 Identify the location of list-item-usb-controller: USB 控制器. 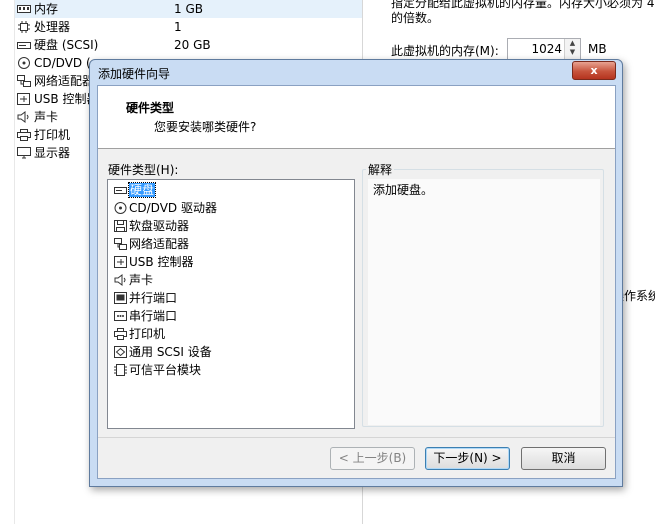
(153, 262).